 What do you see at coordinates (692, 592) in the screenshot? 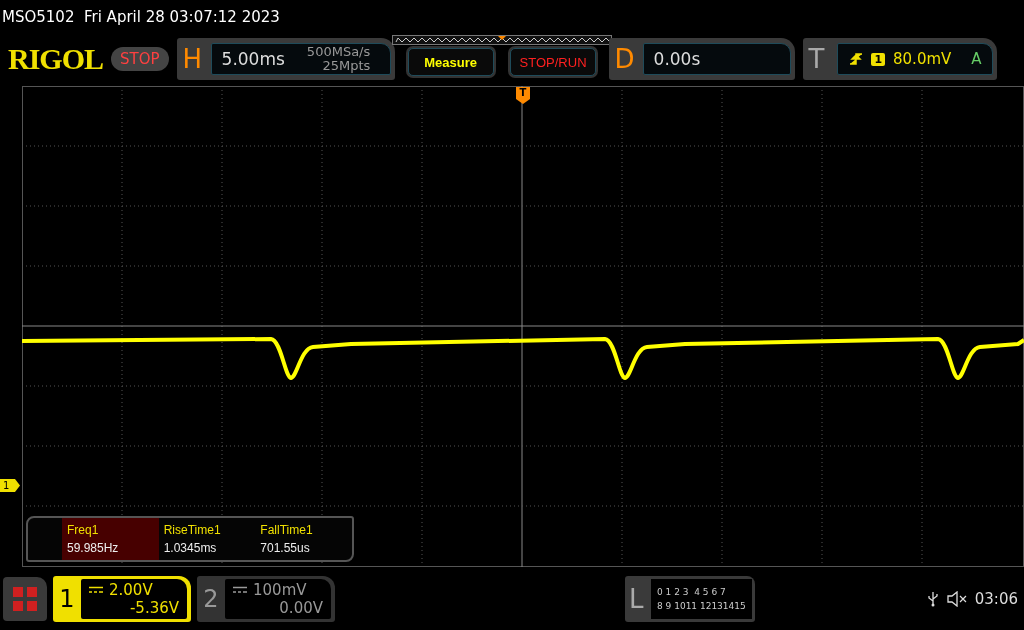
I see `logic-channel-numbers: 0 1 2 3 4 5 6 7` at bounding box center [692, 592].